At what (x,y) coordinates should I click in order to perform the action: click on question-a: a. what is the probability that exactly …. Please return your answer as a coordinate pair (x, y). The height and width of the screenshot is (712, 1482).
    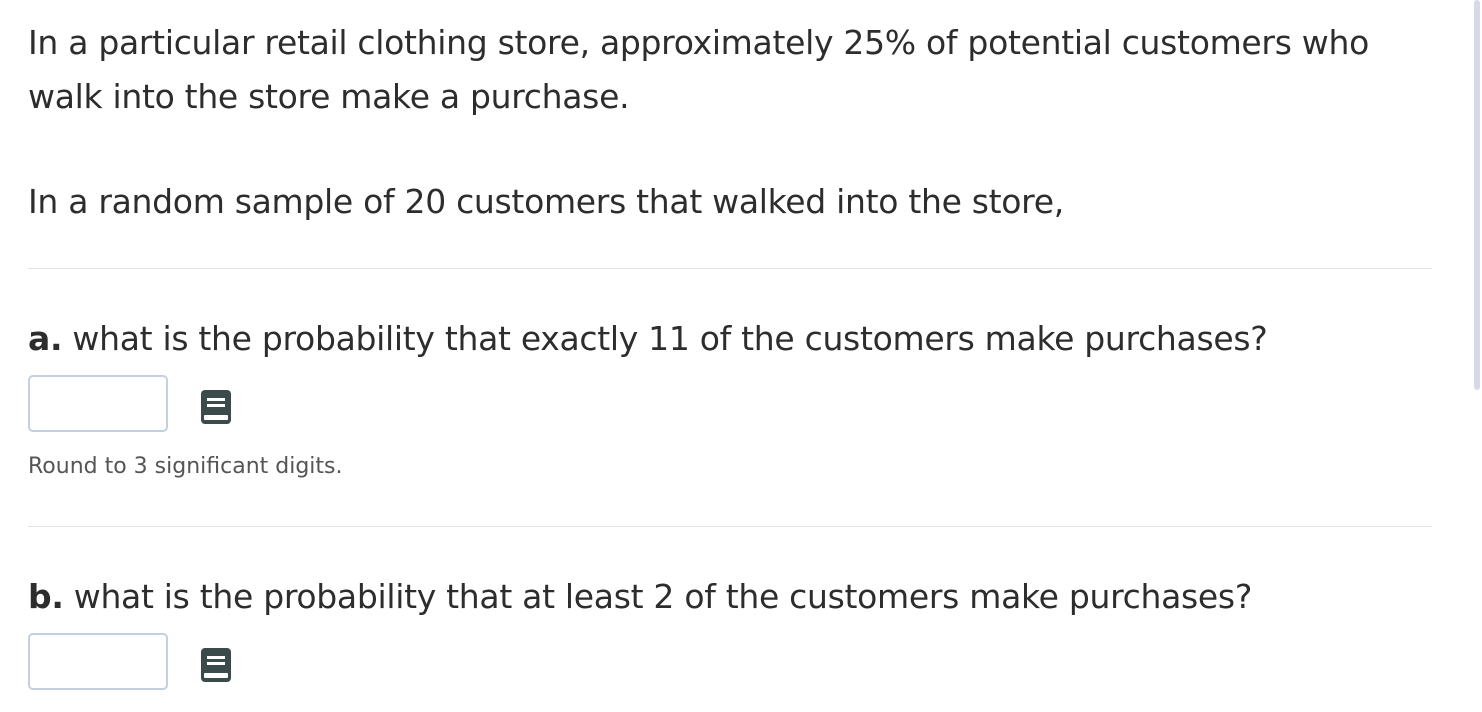
    Looking at the image, I should click on (648, 339).